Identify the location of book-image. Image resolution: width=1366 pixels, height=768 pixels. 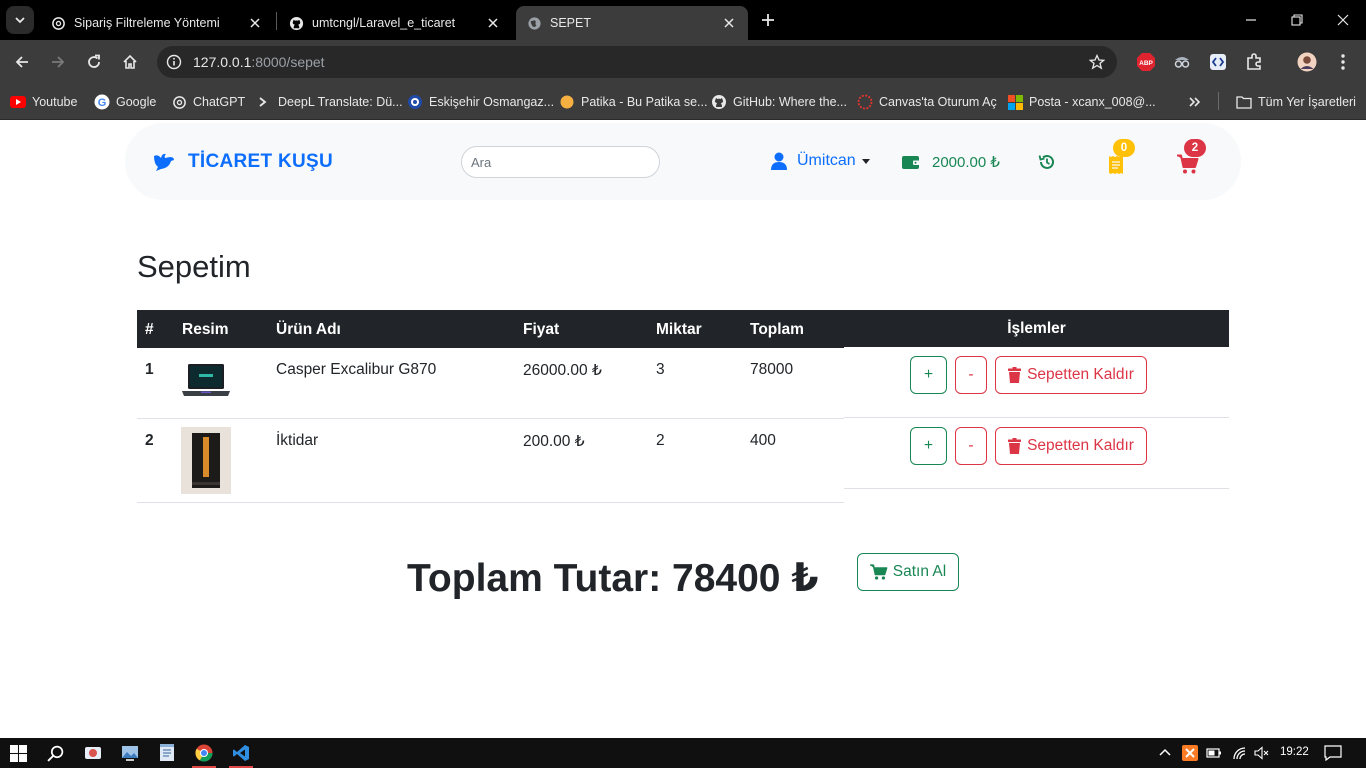
(206, 460).